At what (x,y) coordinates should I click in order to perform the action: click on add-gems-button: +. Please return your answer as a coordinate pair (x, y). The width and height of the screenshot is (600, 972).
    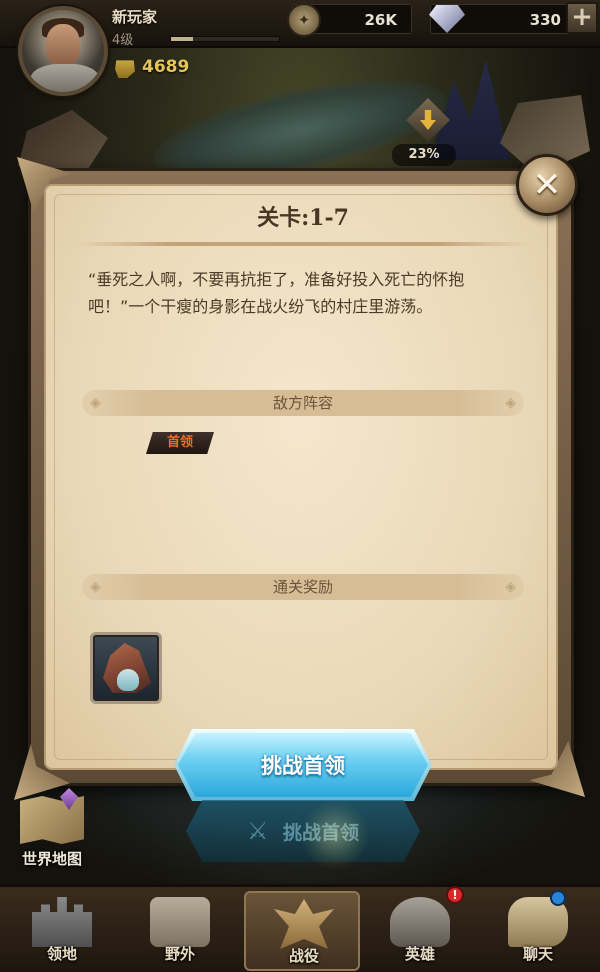
    Looking at the image, I should click on (582, 18).